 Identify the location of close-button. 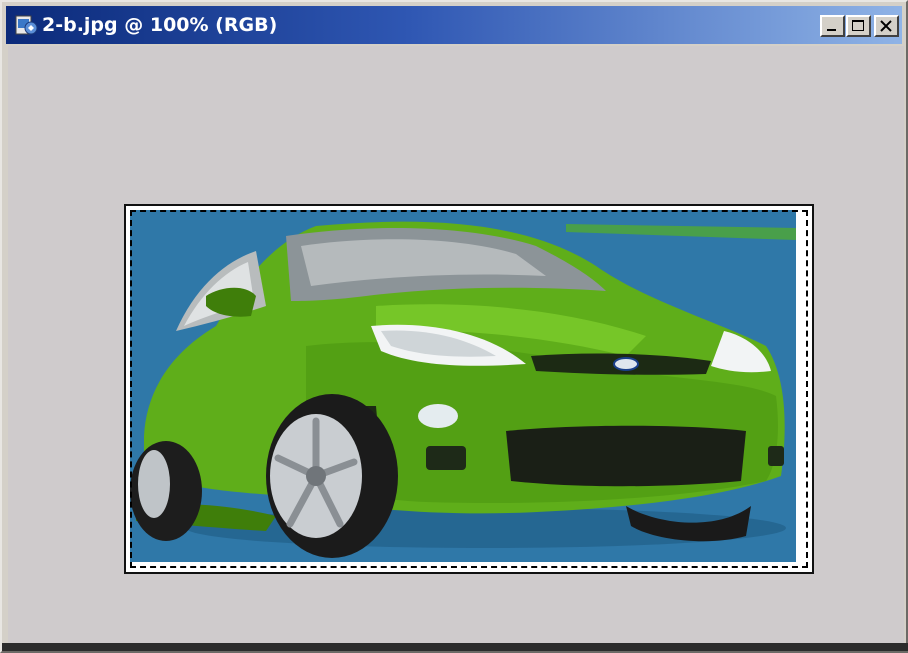
(886, 26).